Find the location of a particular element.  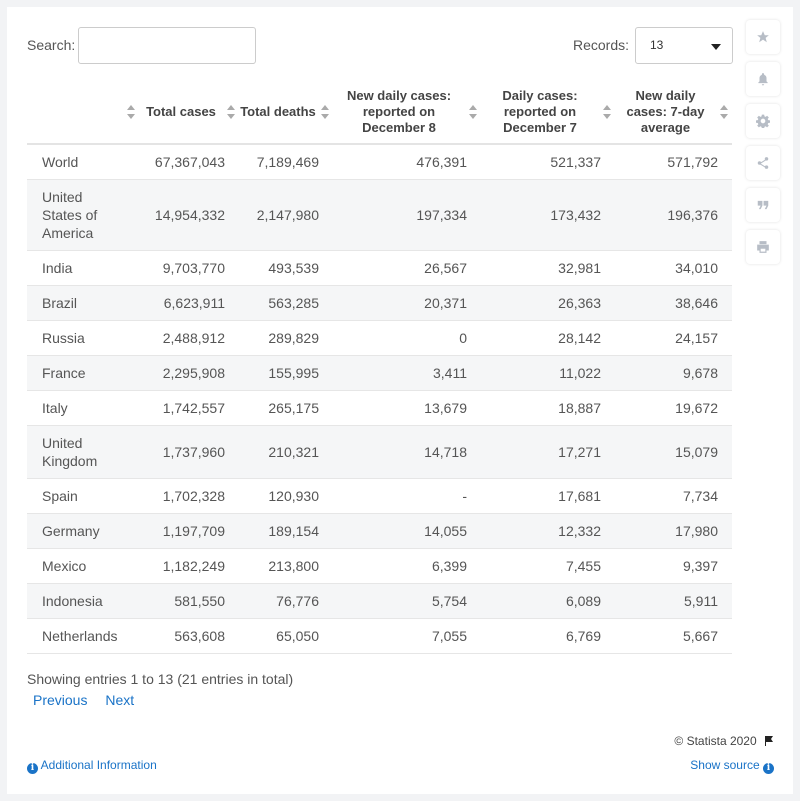

cell-country: Spain is located at coordinates (83, 496).